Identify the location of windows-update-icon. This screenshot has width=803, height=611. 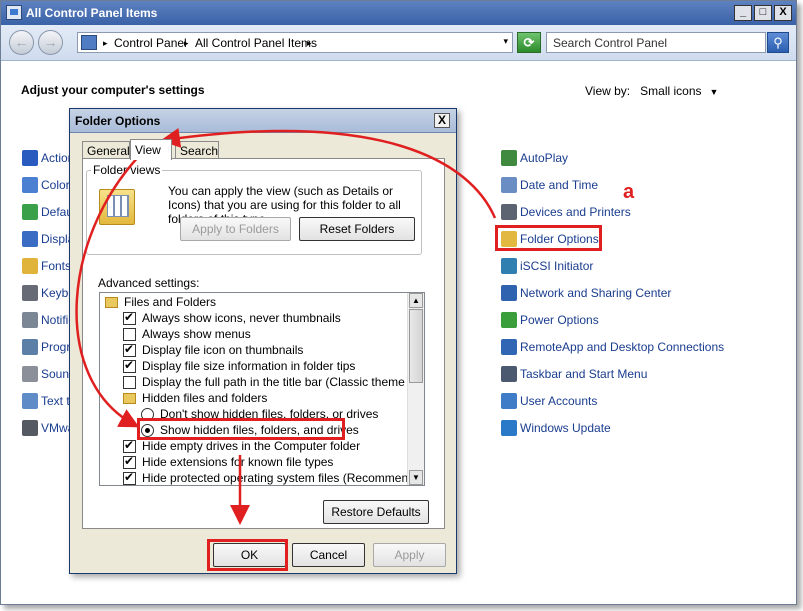
(509, 428).